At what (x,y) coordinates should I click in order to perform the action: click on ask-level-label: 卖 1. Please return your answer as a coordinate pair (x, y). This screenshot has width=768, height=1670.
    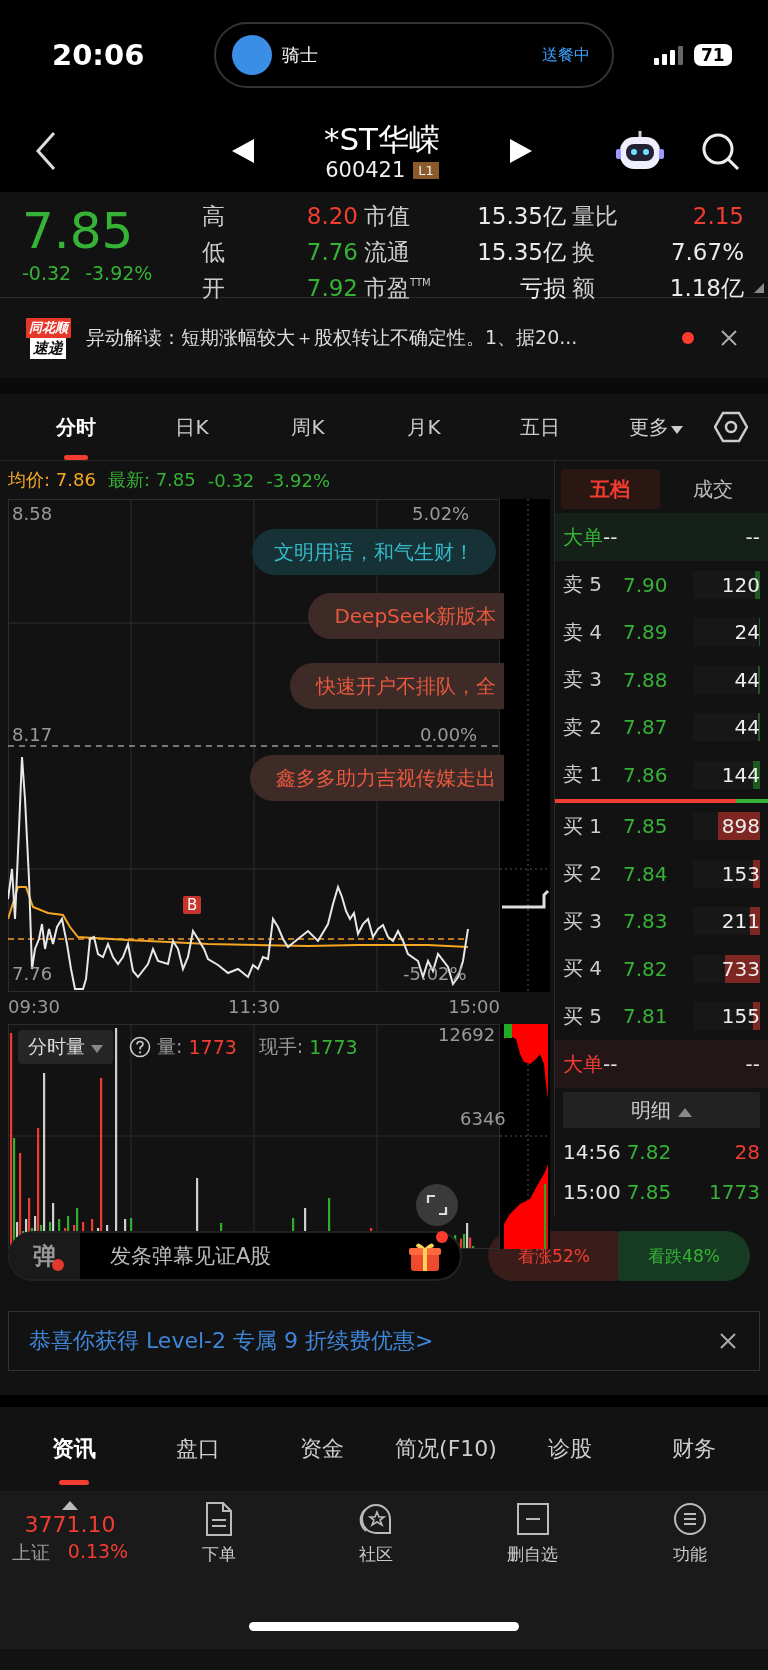
    Looking at the image, I should click on (583, 775).